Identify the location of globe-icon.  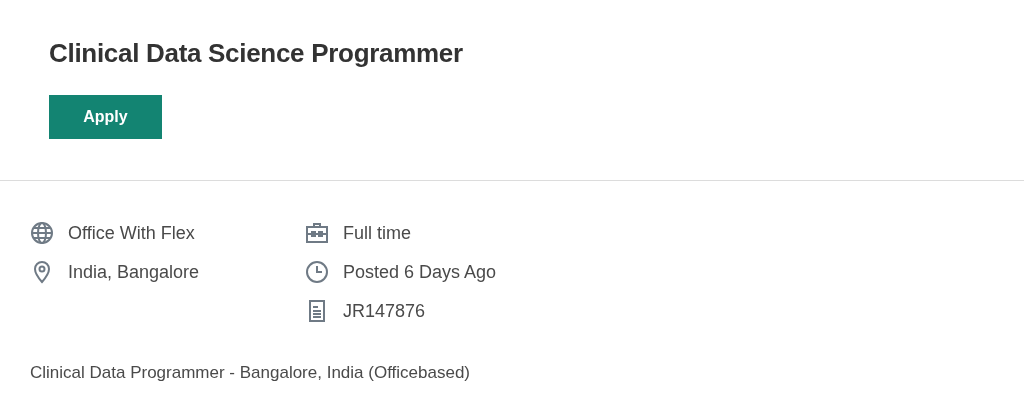
(42, 233).